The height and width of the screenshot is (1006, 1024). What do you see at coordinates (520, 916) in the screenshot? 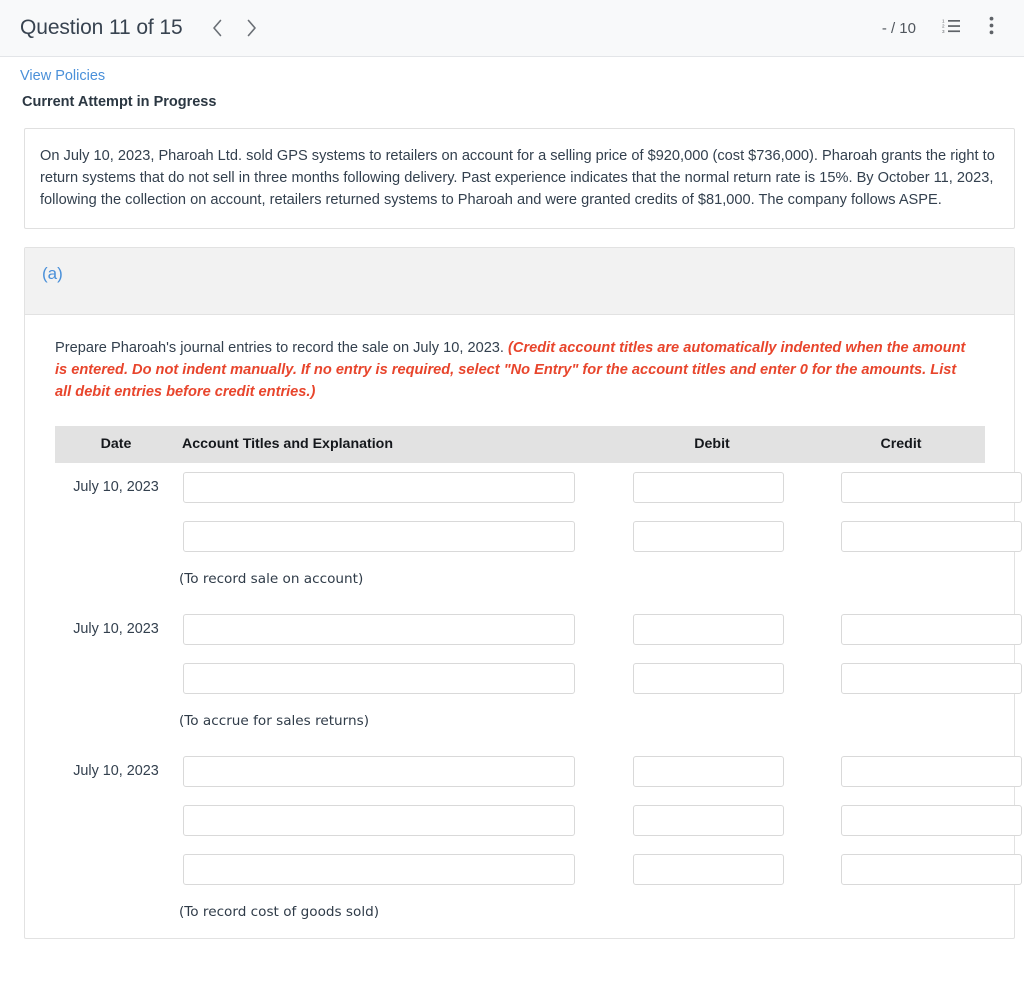
I see `entry-note-row: (To record cost of goods sold)` at bounding box center [520, 916].